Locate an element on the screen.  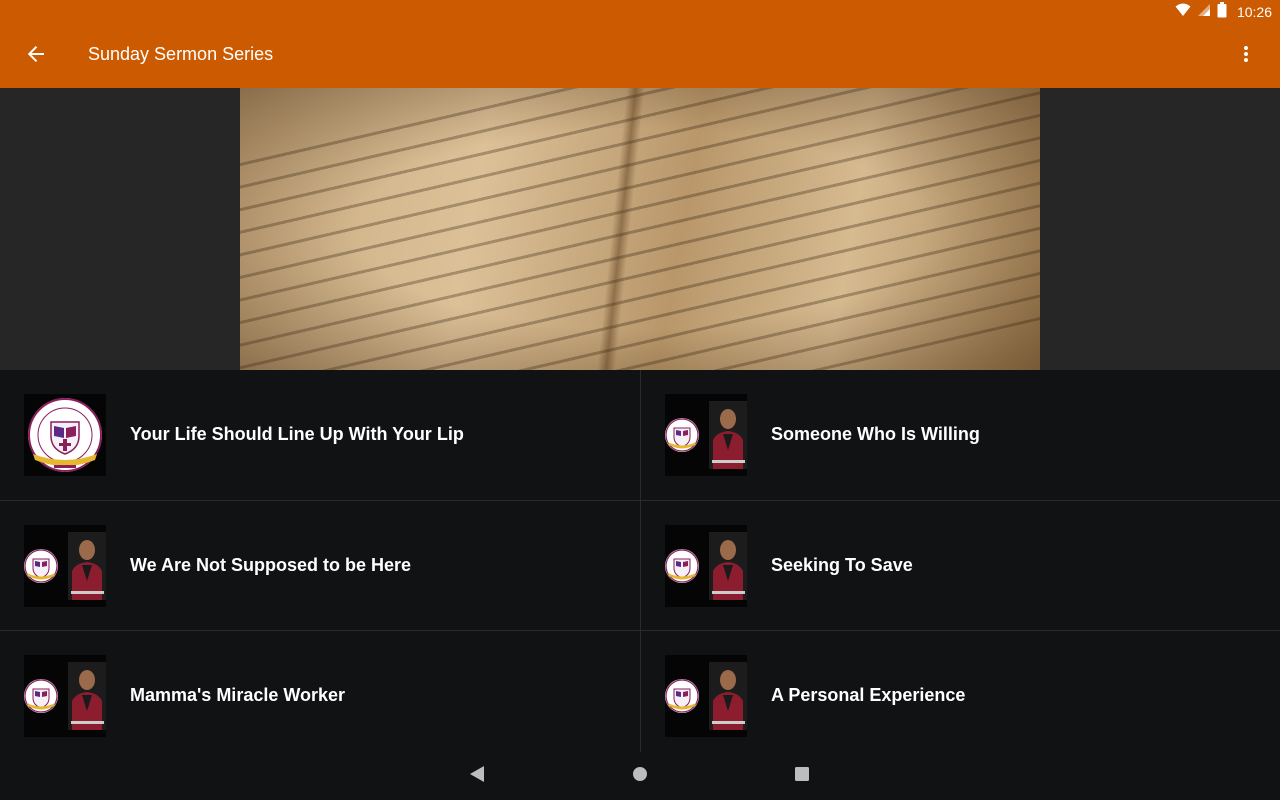
battery-icon is located at coordinates (1222, 12).